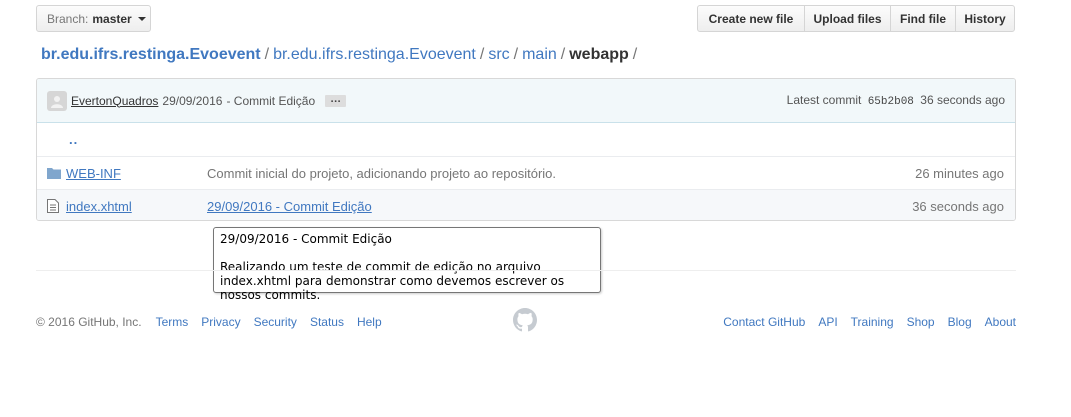  What do you see at coordinates (306, 239) in the screenshot?
I see `tooltip-title: 29/09/2016 - Commit Edição` at bounding box center [306, 239].